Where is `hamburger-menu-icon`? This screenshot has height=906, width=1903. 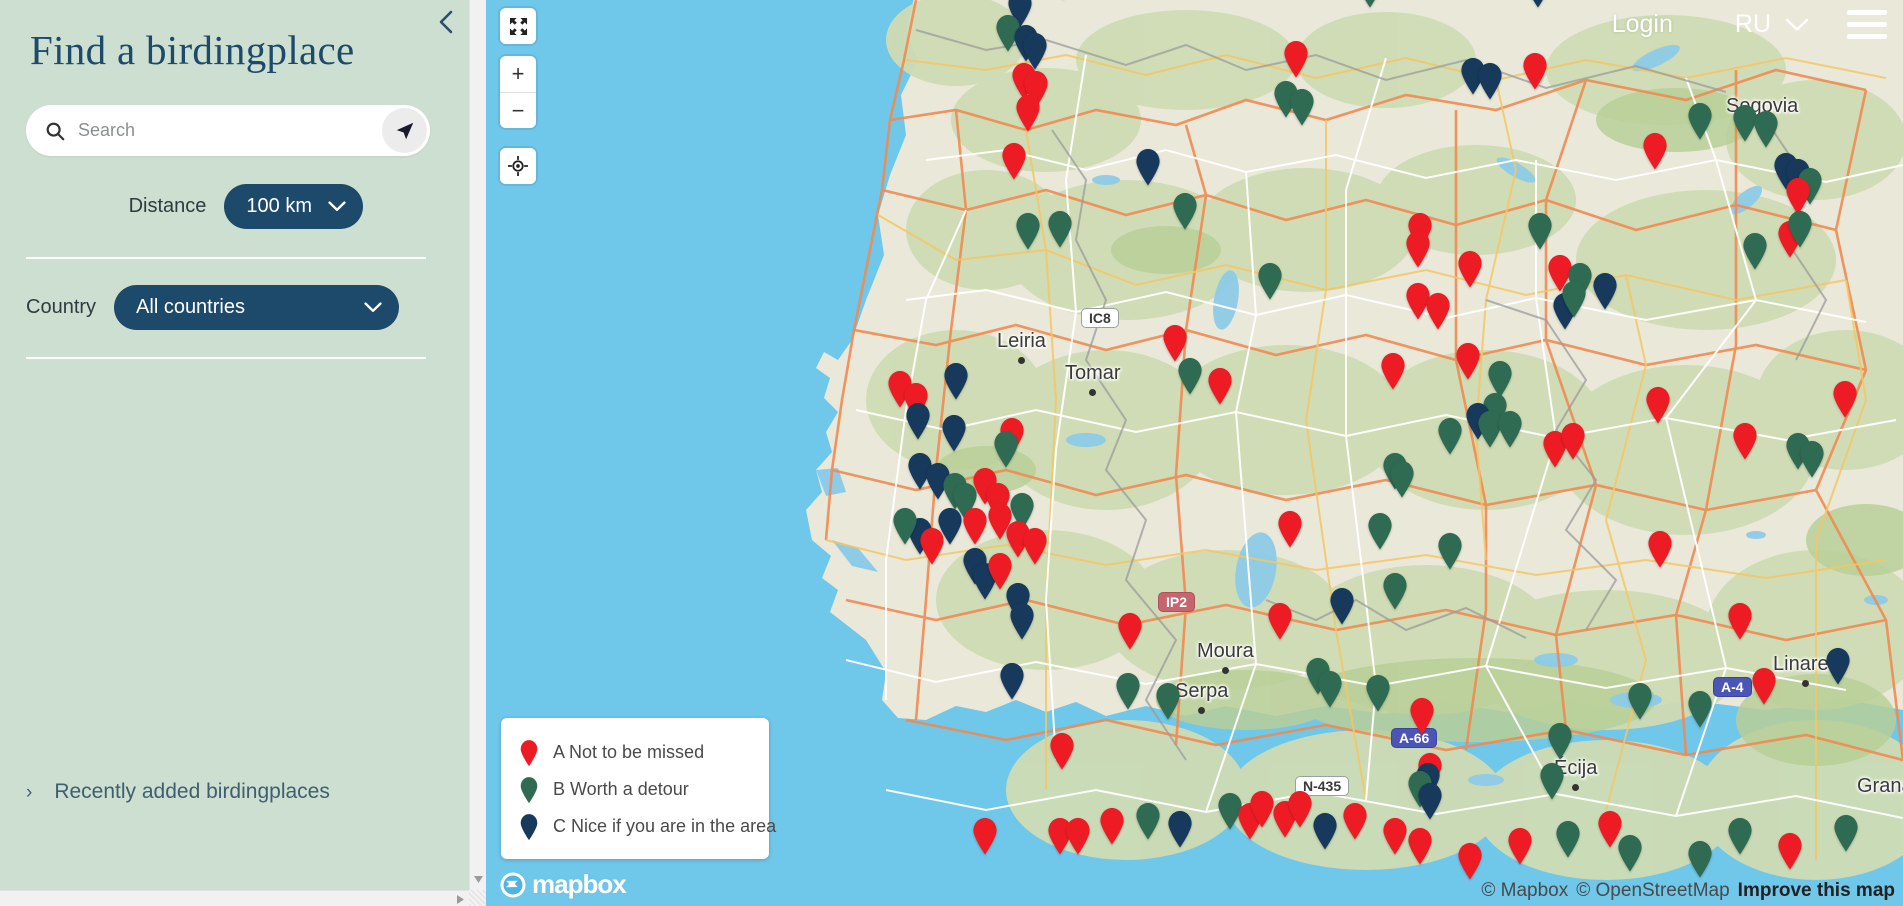
hamburger-menu-icon is located at coordinates (1867, 24).